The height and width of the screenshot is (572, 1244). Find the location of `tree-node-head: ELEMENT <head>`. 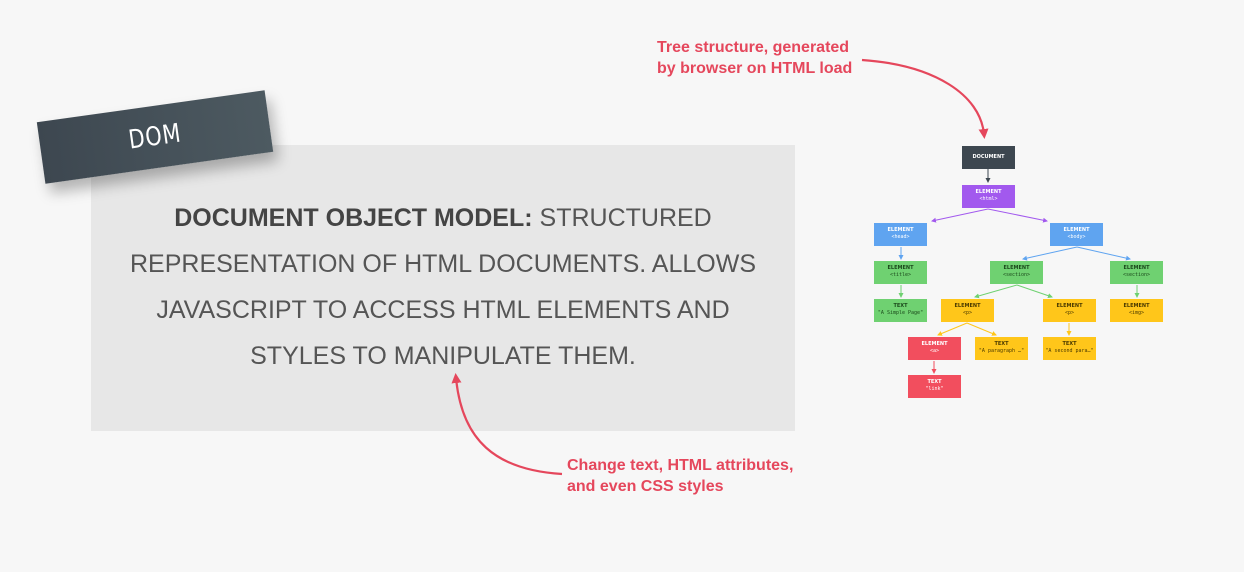

tree-node-head: ELEMENT <head> is located at coordinates (900, 234).